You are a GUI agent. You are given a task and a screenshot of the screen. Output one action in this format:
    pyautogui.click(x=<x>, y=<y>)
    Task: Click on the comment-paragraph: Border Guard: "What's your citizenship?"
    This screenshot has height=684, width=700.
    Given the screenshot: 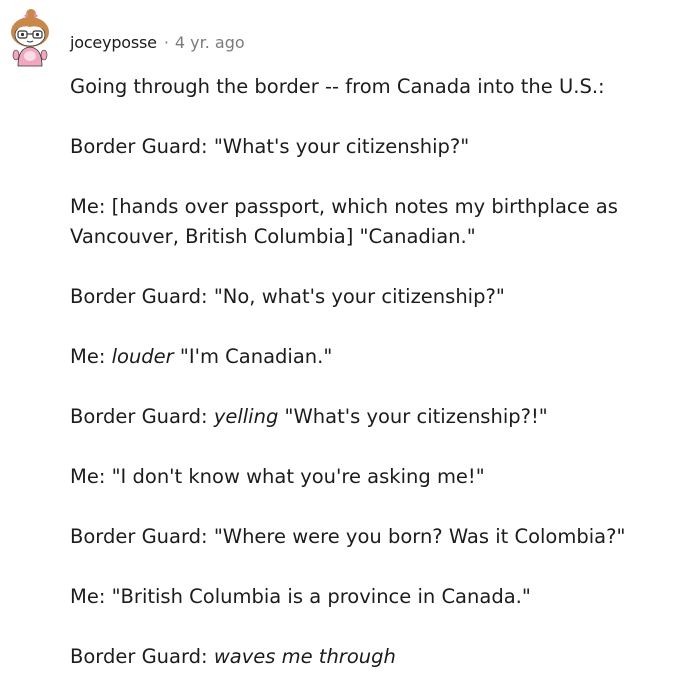 What is the action you would take?
    pyautogui.click(x=270, y=146)
    